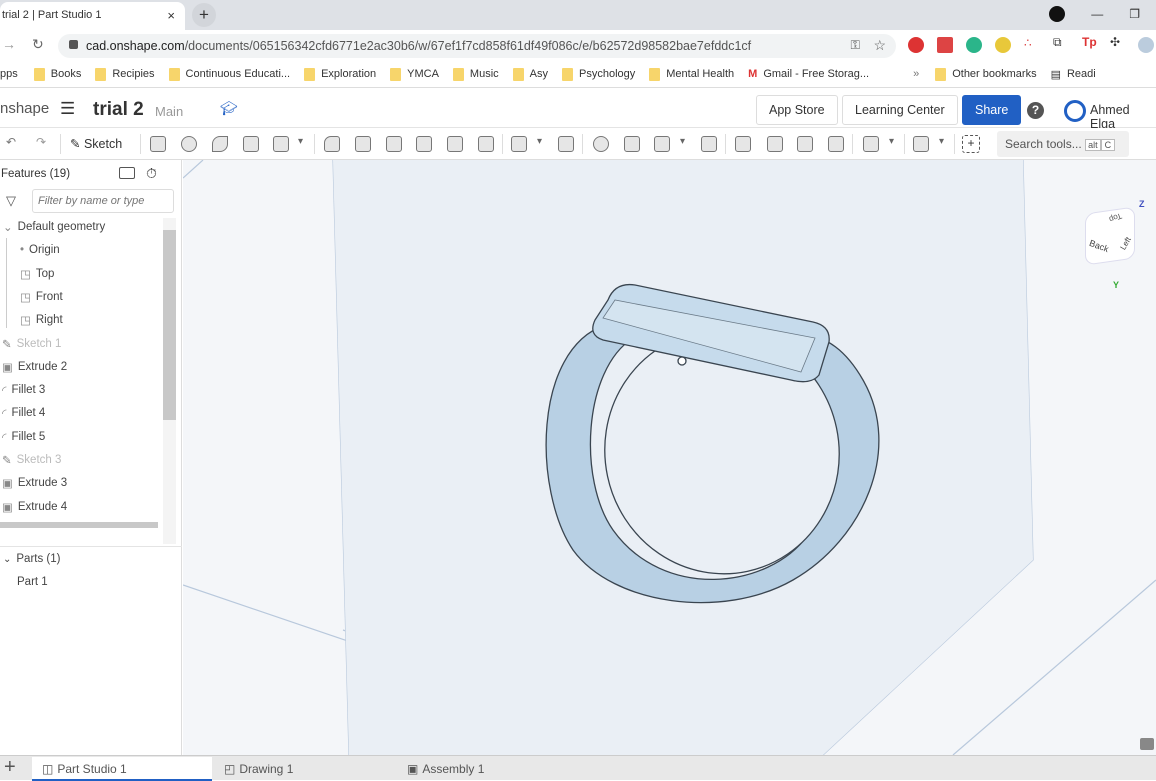 This screenshot has width=1156, height=781. I want to click on document-title: trial 2, so click(118, 110).